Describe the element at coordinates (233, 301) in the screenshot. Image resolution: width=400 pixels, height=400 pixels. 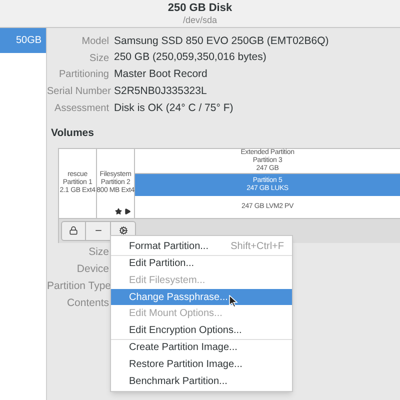
I see `mouse-pointer-icon` at that location.